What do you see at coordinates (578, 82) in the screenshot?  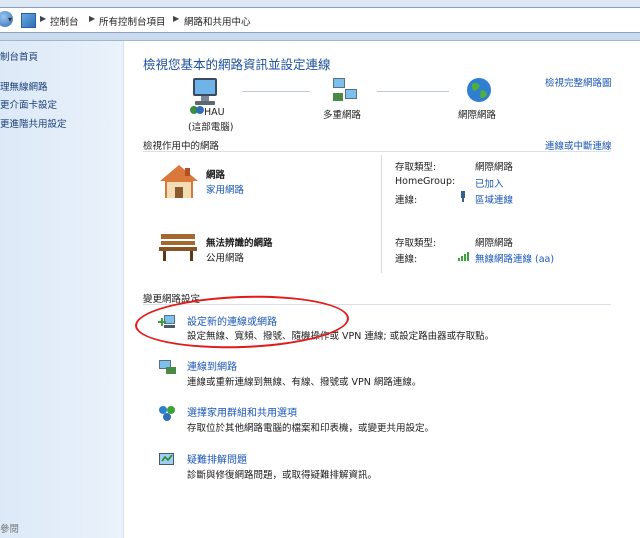 I see `full-map-link: 檢視完整網路圖` at bounding box center [578, 82].